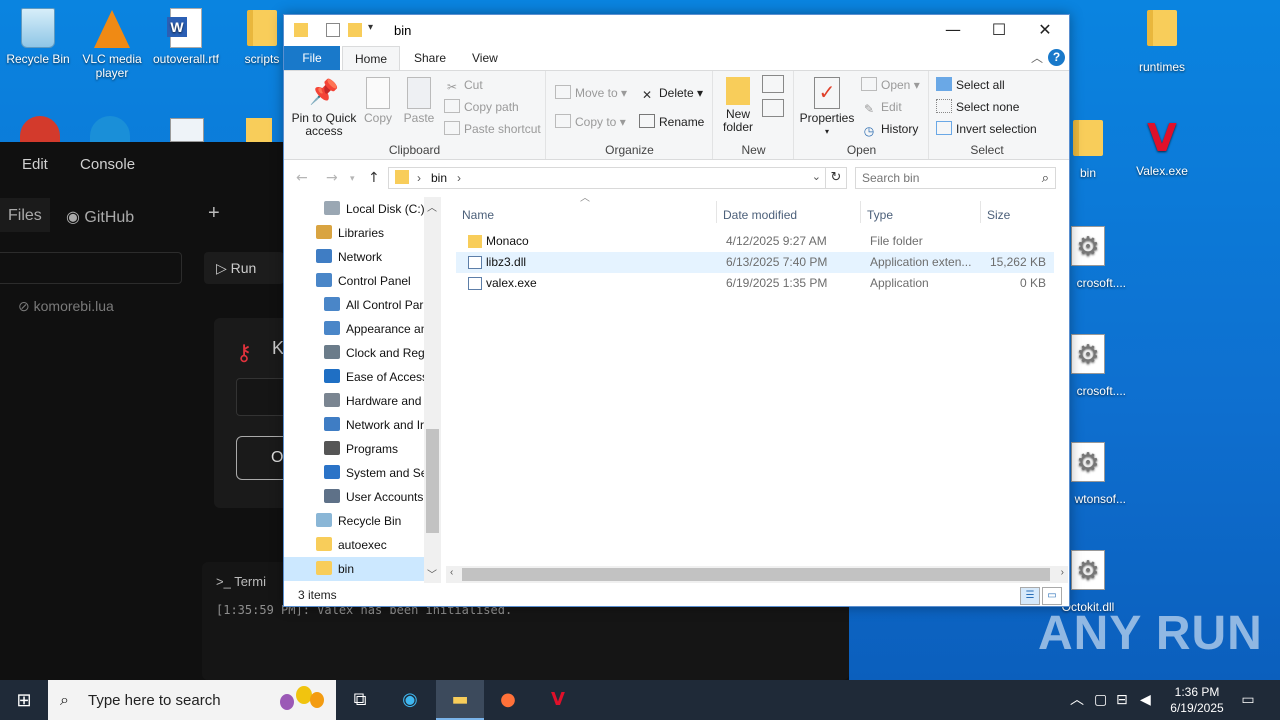  What do you see at coordinates (1037, 57) in the screenshot?
I see `collapse-ribbon-icon: ︿` at bounding box center [1037, 57].